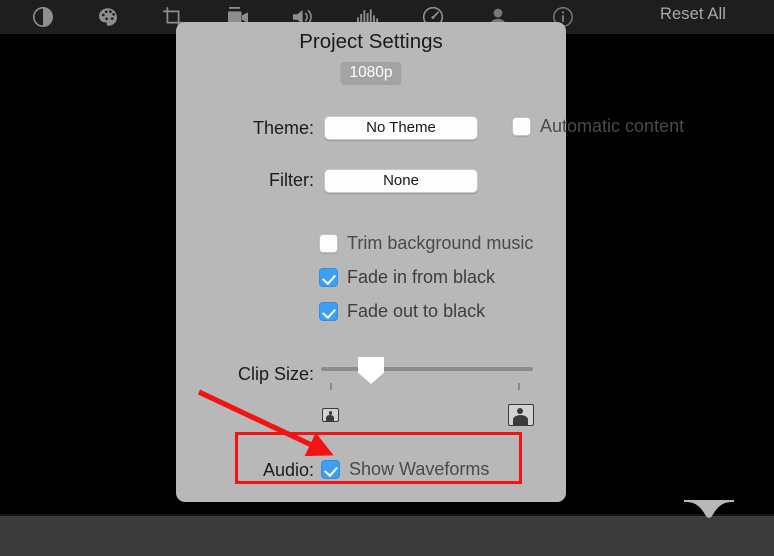 The image size is (774, 556). I want to click on trim-background-music-label: Trim background music, so click(440, 243).